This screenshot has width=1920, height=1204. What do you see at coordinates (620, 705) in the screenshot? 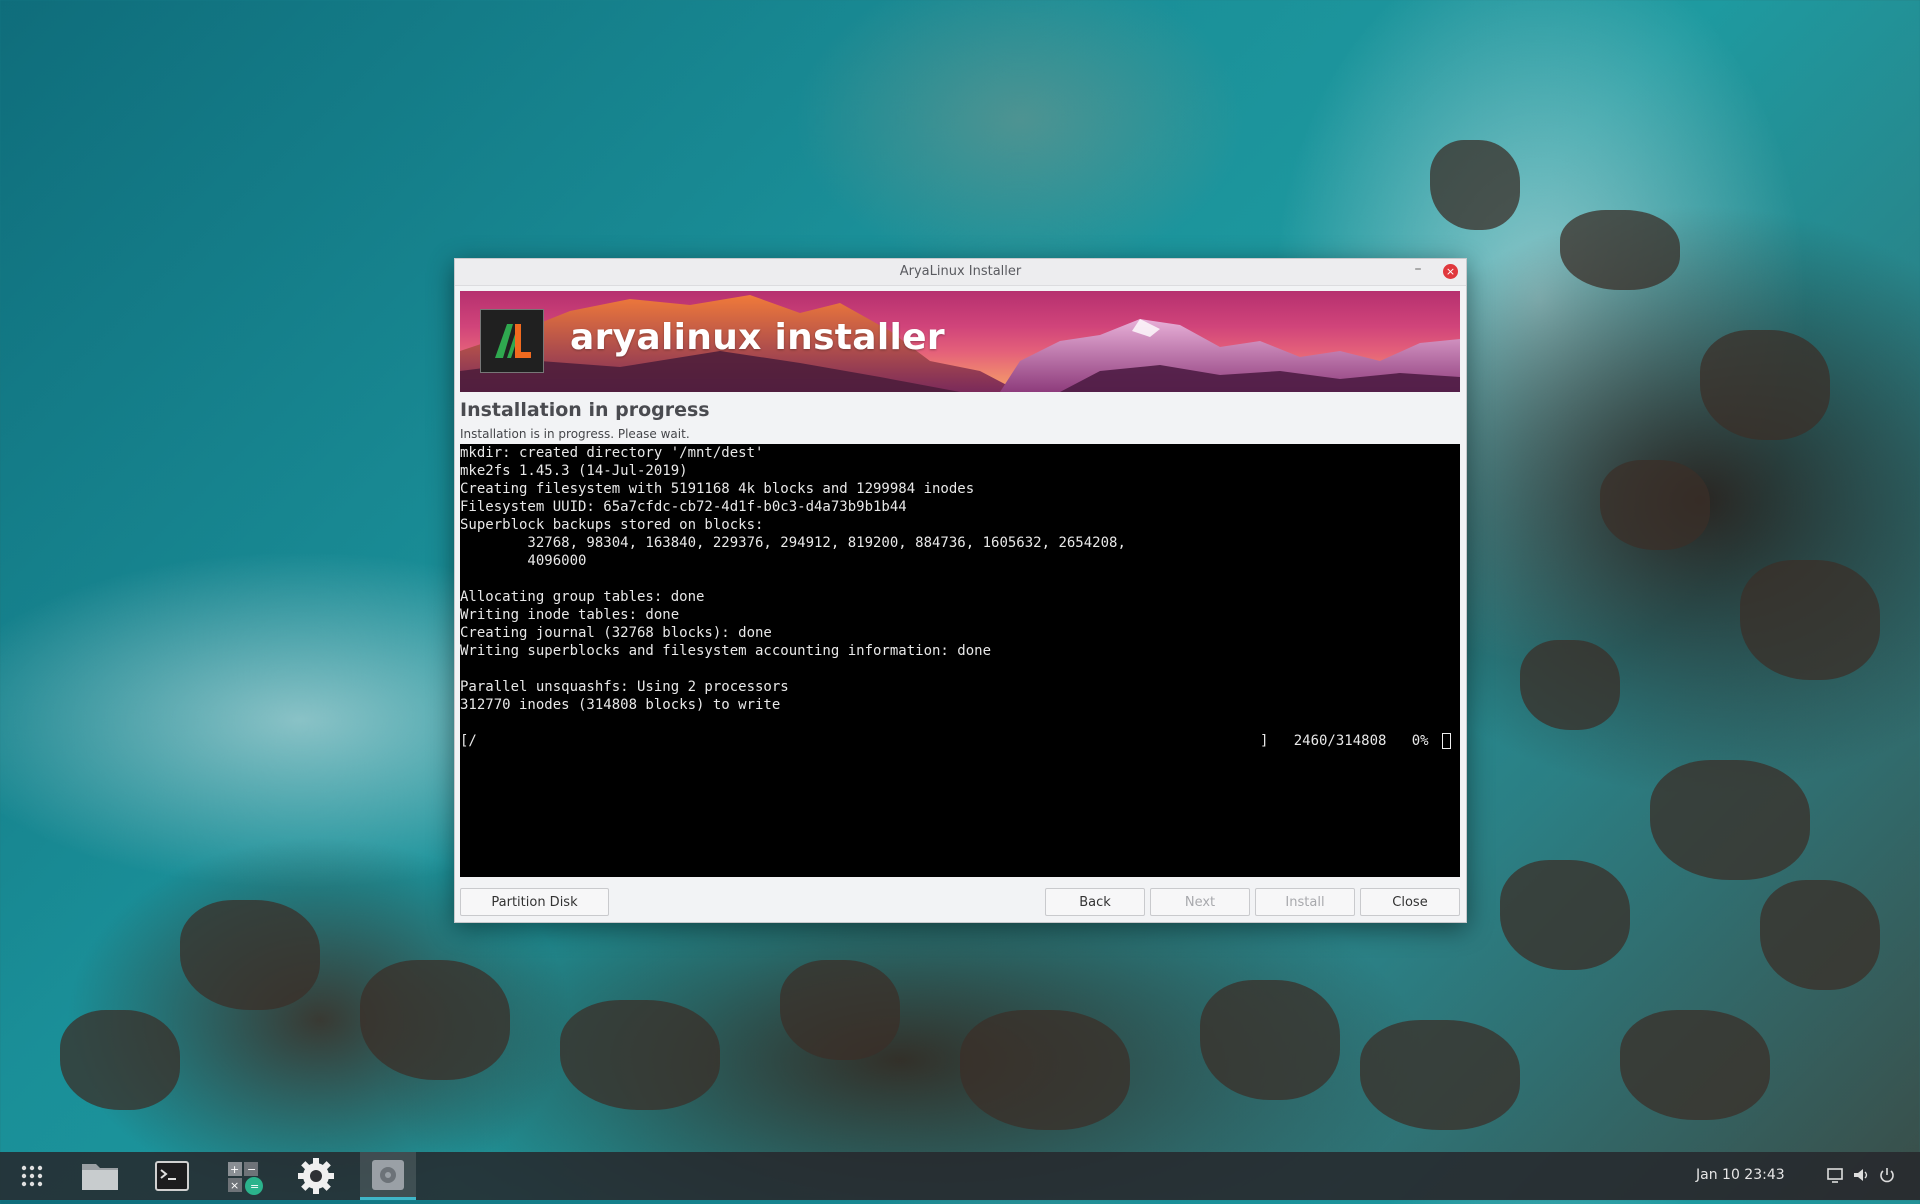
I see `log-line: 312770 inodes (314808 blocks) to write` at bounding box center [620, 705].